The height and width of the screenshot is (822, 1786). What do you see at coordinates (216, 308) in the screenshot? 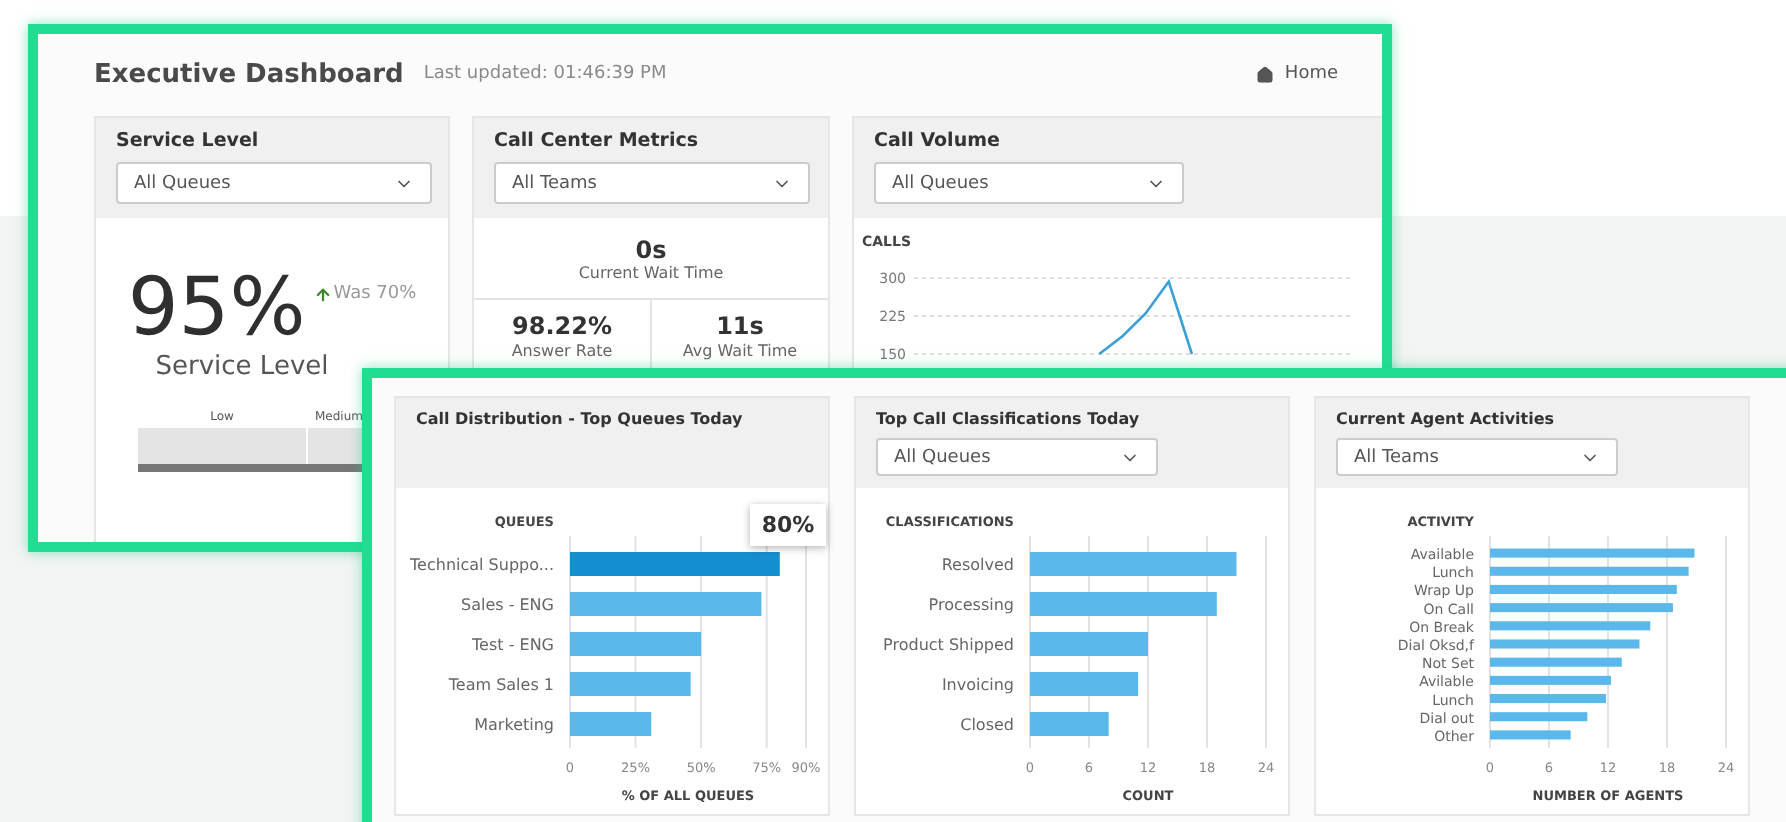
I see `service-level-value: 95%` at bounding box center [216, 308].